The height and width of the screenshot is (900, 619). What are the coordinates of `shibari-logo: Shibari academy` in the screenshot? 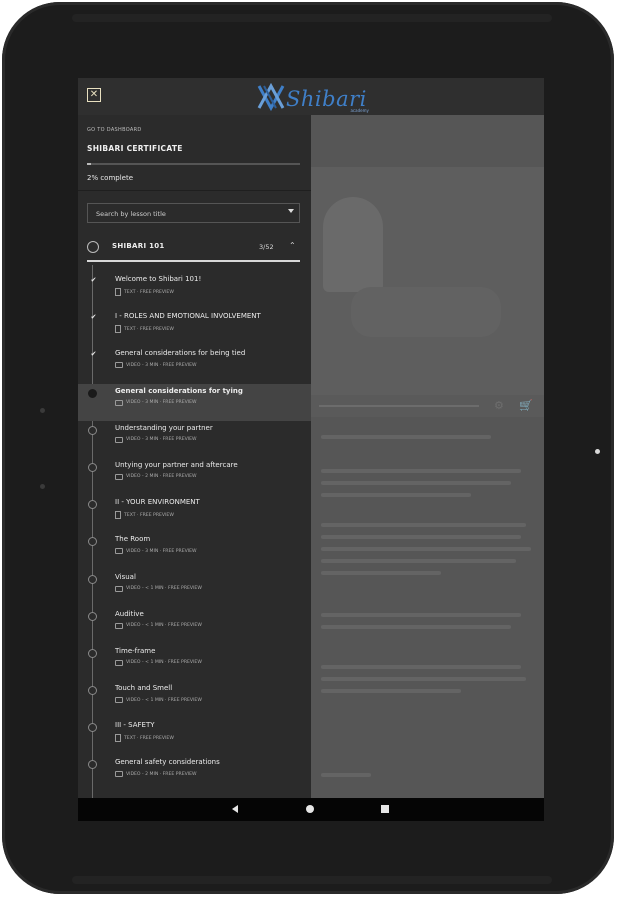 It's located at (312, 98).